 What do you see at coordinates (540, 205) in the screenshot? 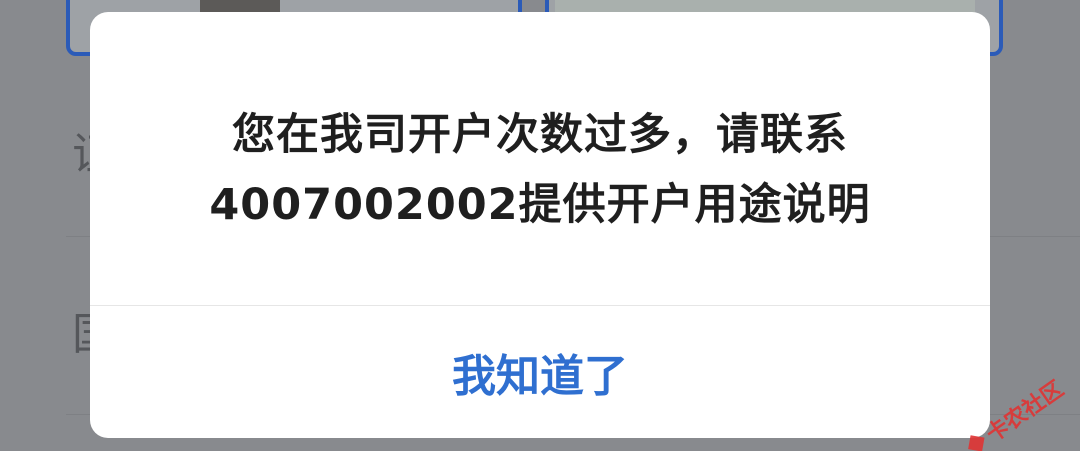
I see `dialog-message-line: 4007002002提供开户用途说明` at bounding box center [540, 205].